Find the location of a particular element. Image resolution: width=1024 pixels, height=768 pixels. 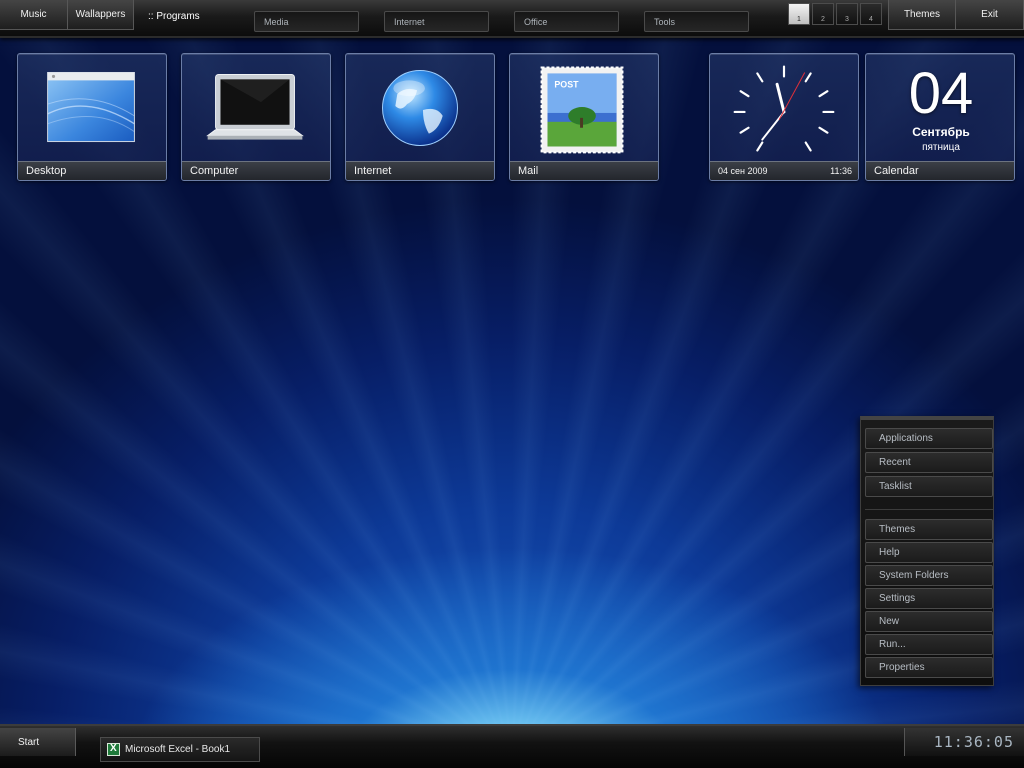

virtual-desktops: 1 2 3 4 is located at coordinates (835, 14).